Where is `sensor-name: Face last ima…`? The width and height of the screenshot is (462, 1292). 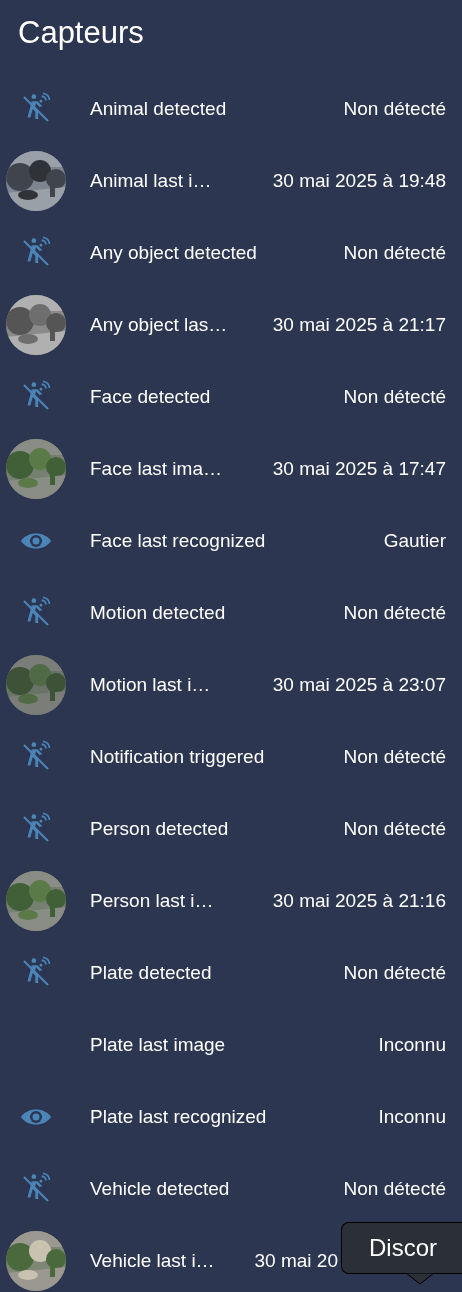 sensor-name: Face last ima… is located at coordinates (156, 468).